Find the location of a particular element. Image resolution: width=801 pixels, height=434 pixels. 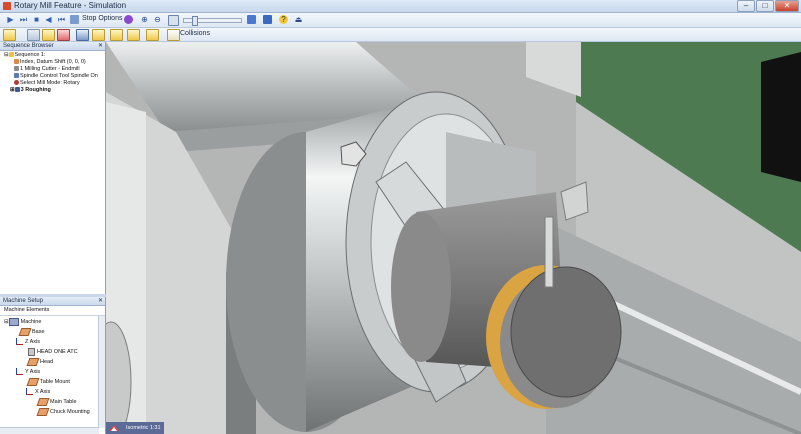

show-tool-icon is located at coordinates (9, 35).